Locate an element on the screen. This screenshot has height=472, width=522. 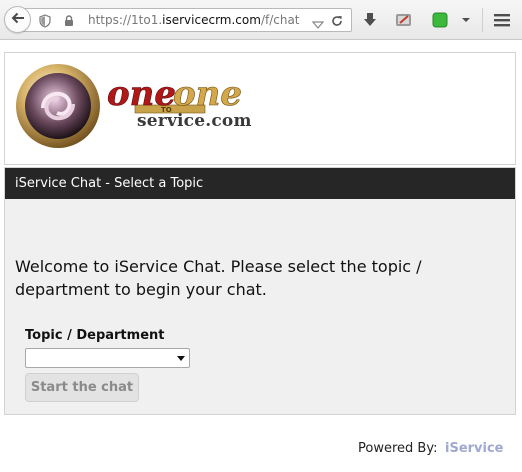
green-square-icon is located at coordinates (440, 20).